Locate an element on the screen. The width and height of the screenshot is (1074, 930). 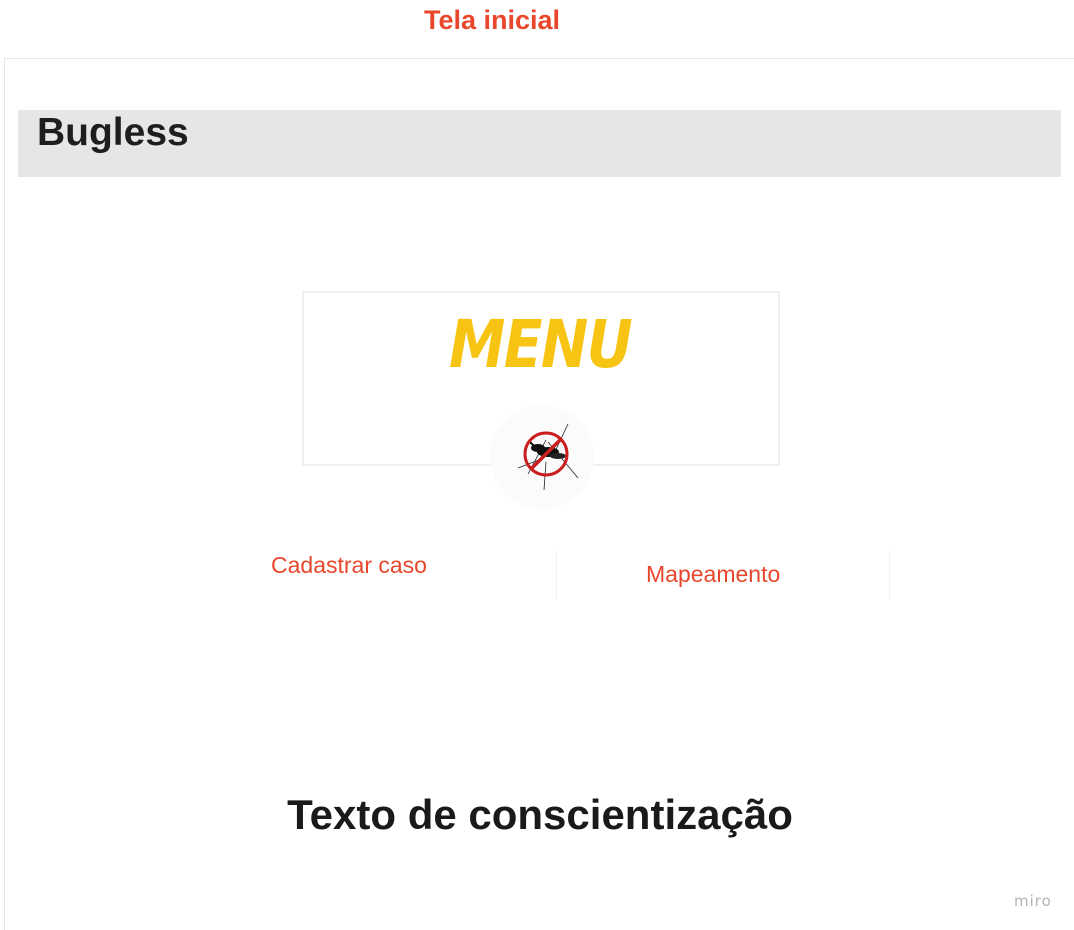
menu-title: MENU is located at coordinates (541, 344).